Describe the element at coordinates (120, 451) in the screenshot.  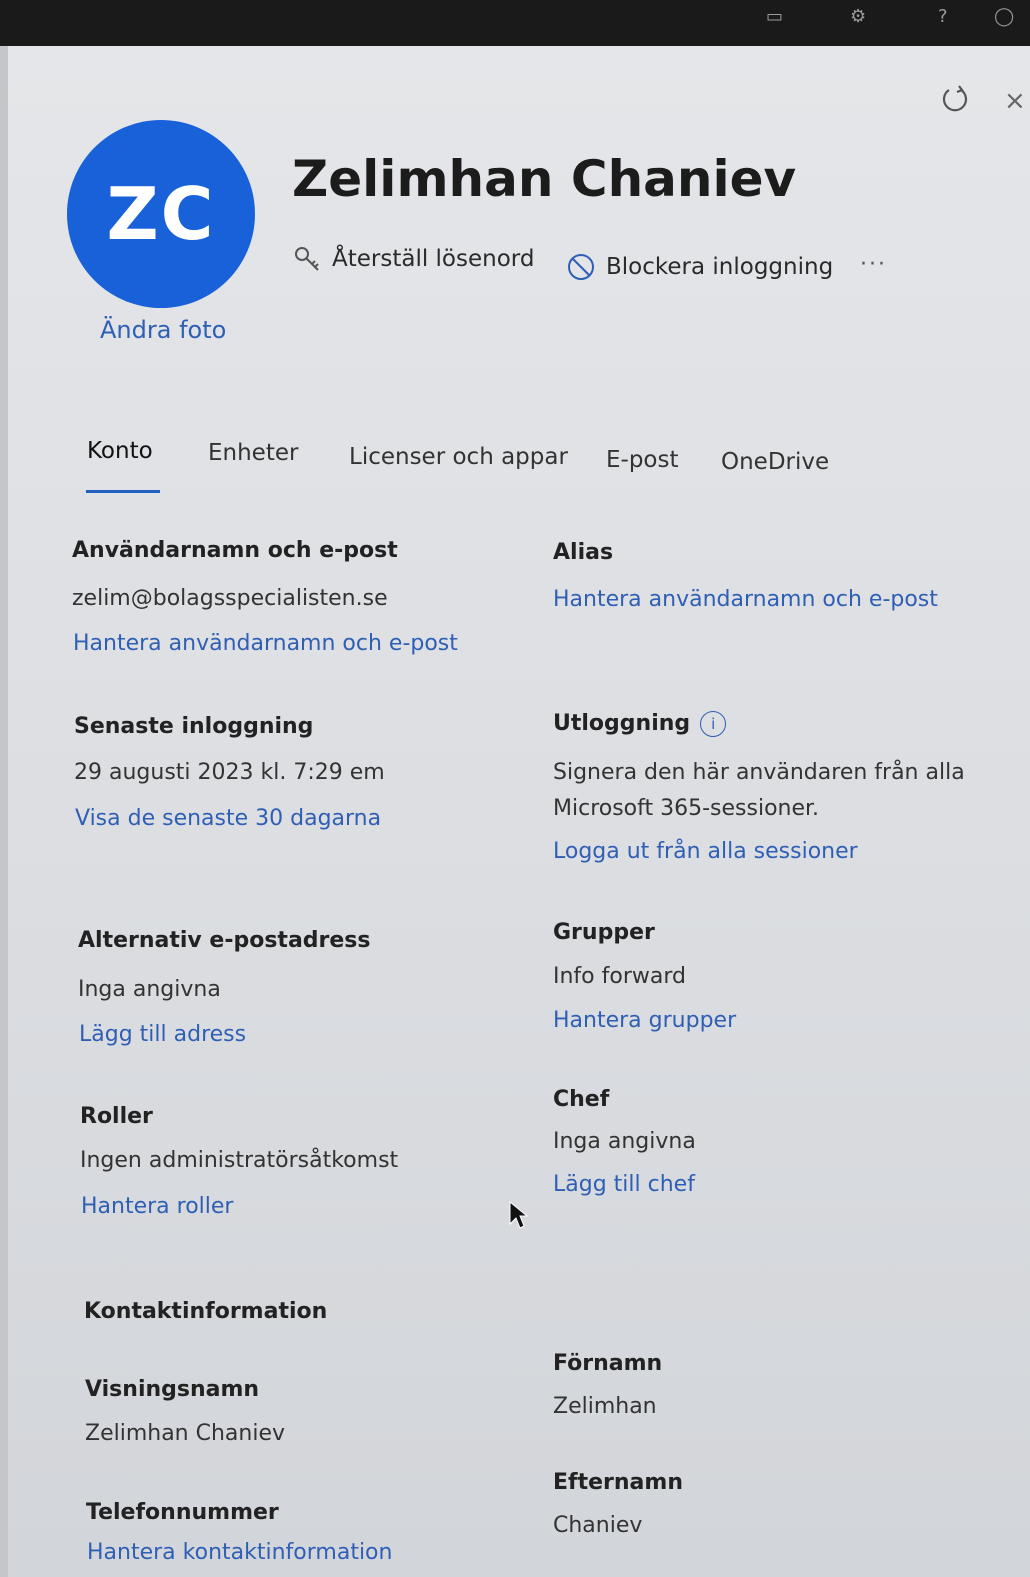
I see `tab-account: Konto` at that location.